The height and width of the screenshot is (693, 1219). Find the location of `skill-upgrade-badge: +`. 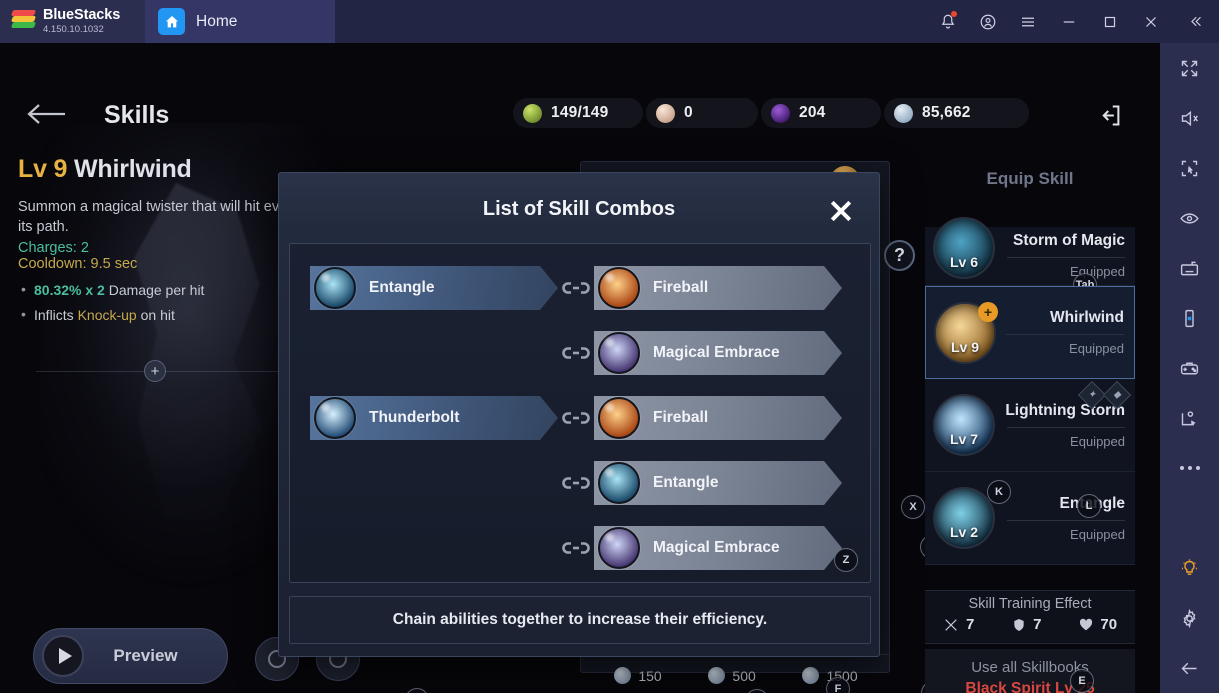

skill-upgrade-badge: + is located at coordinates (988, 311).